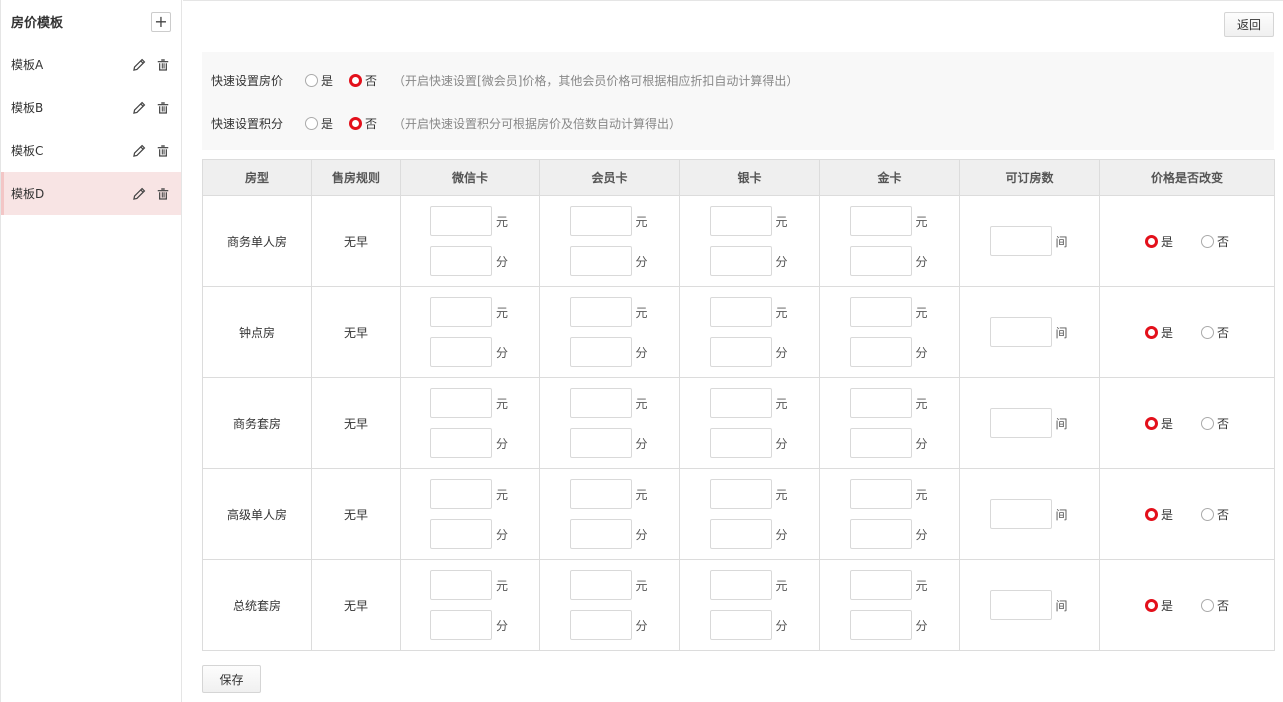 This screenshot has height=702, width=1283. What do you see at coordinates (91, 193) in the screenshot?
I see `template-item: 模板D` at bounding box center [91, 193].